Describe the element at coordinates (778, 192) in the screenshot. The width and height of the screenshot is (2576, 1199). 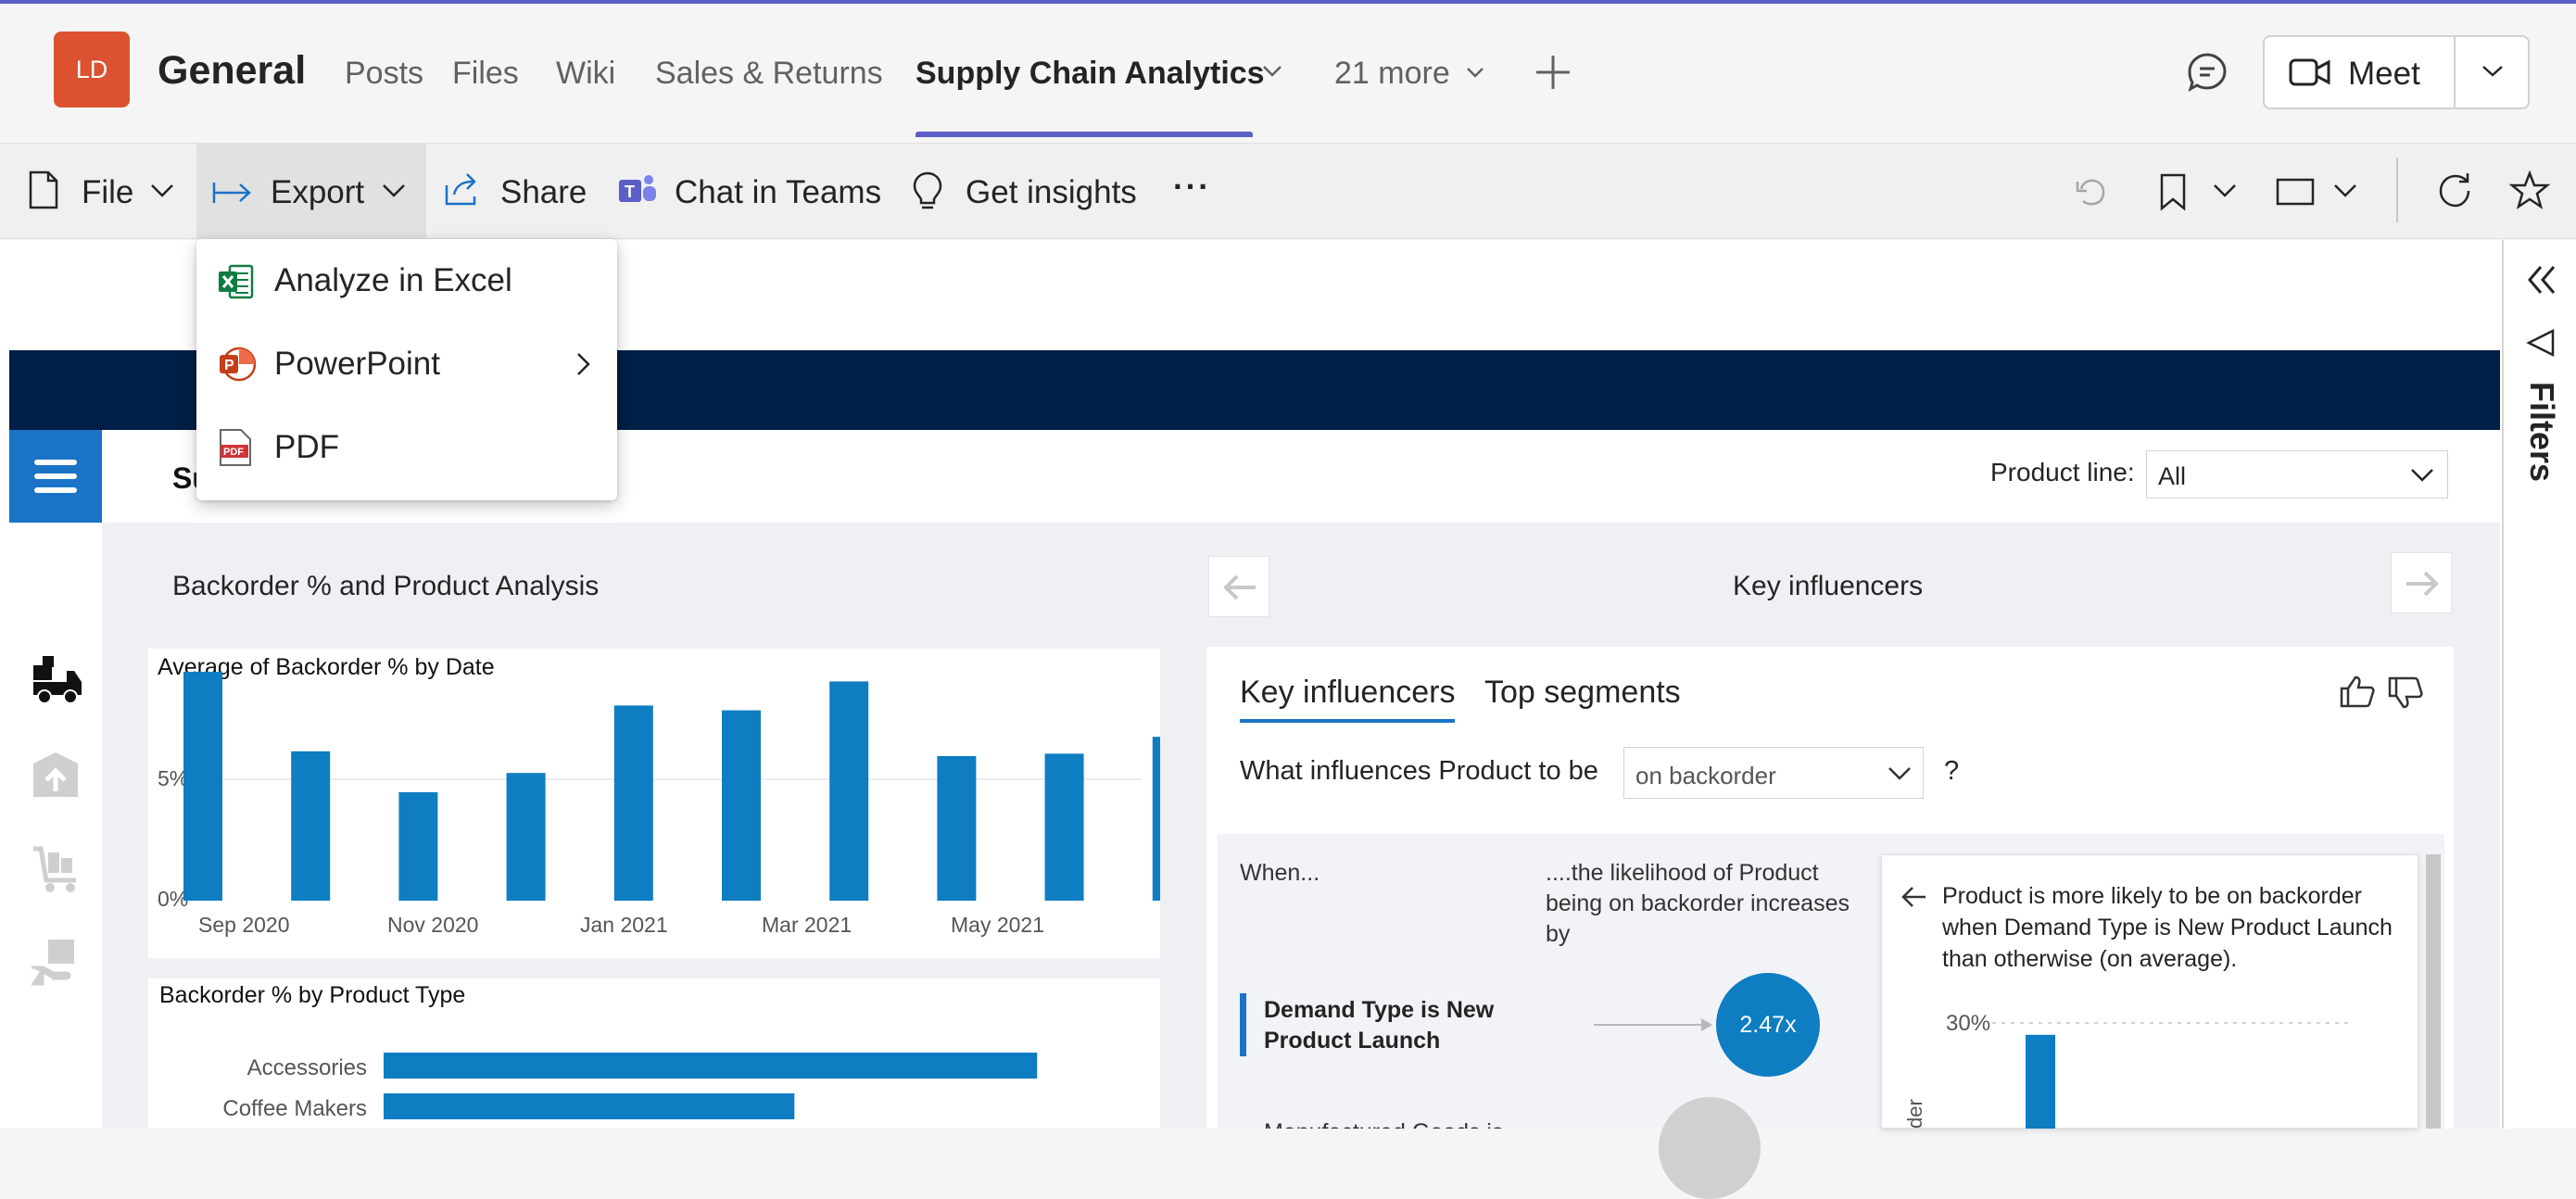
I see `chat-in-teams-button: Chat in Teams` at that location.